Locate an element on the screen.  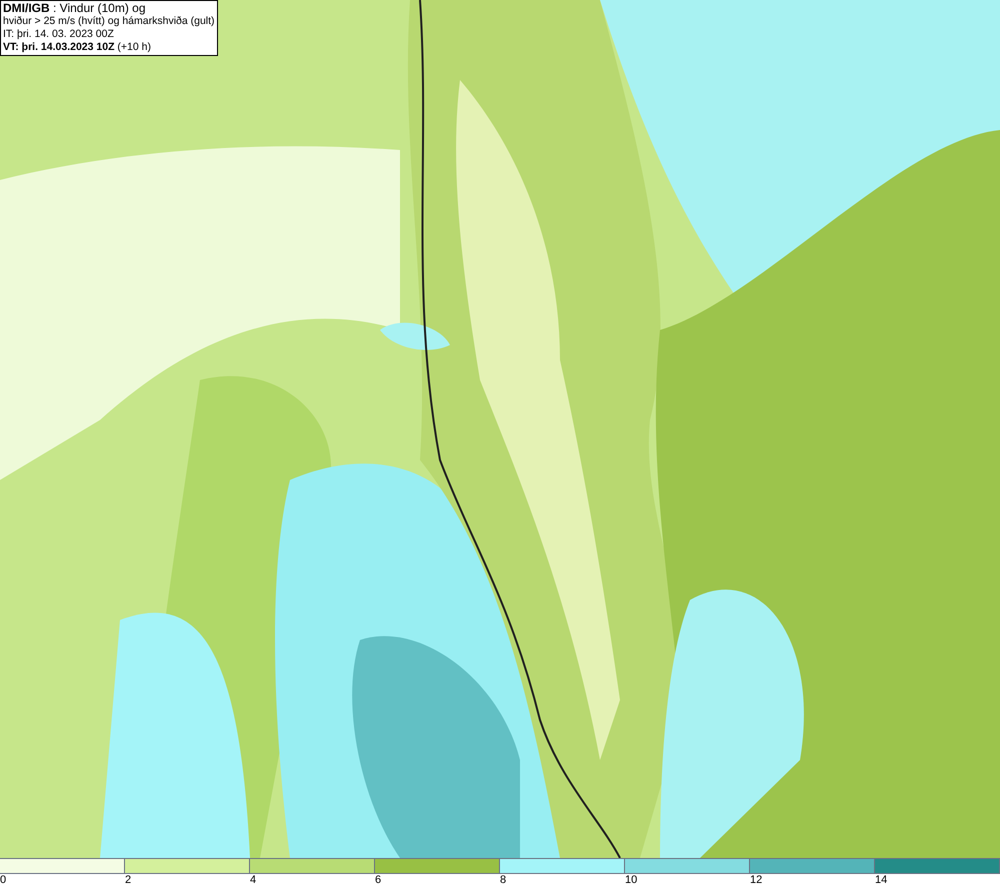
legend-label: 2 is located at coordinates (128, 880).